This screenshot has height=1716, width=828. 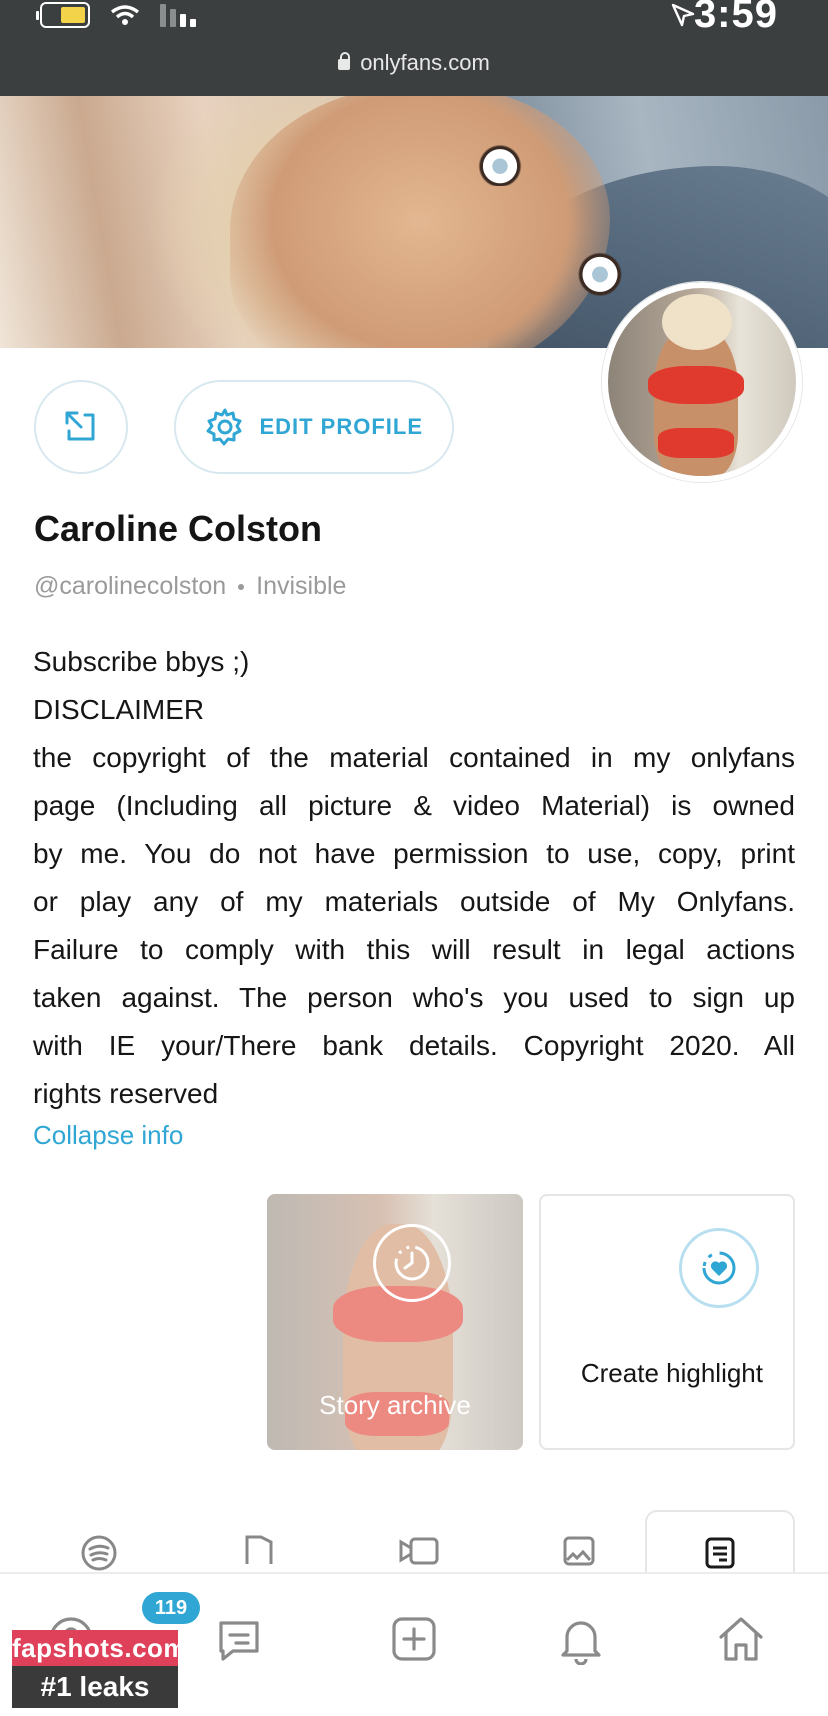 What do you see at coordinates (395, 1322) in the screenshot?
I see `story-archive-card: Story archive` at bounding box center [395, 1322].